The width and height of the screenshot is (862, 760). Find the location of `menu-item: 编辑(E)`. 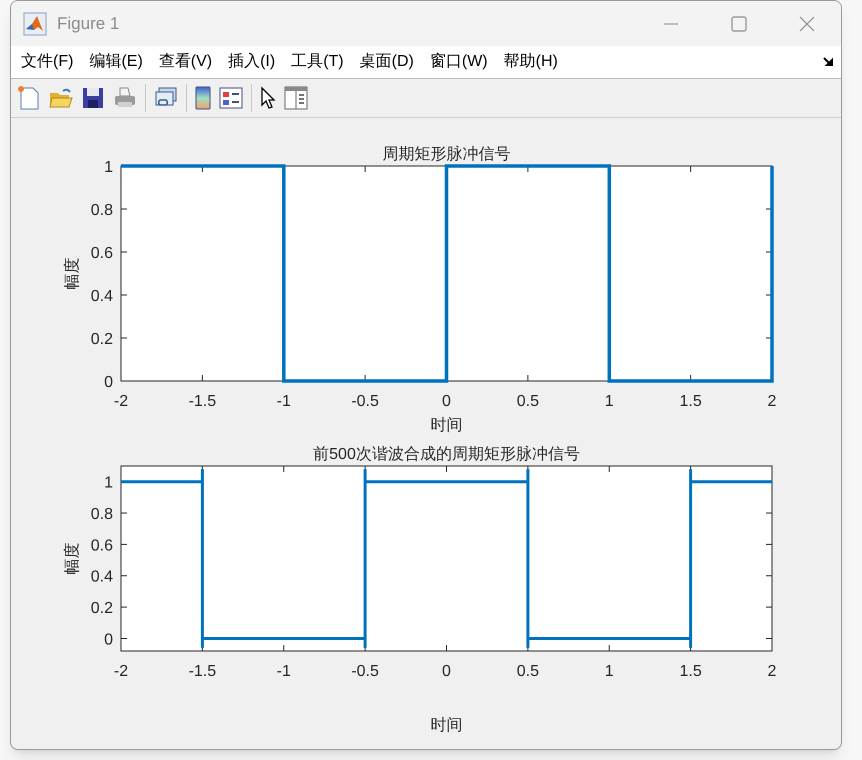

menu-item: 编辑(E) is located at coordinates (116, 62).